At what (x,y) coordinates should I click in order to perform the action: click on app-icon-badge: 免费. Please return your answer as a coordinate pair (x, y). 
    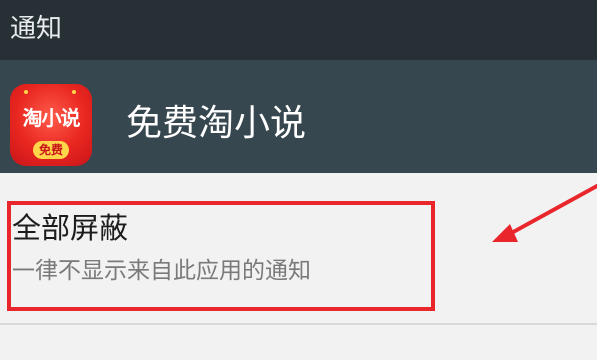
    Looking at the image, I should click on (51, 150).